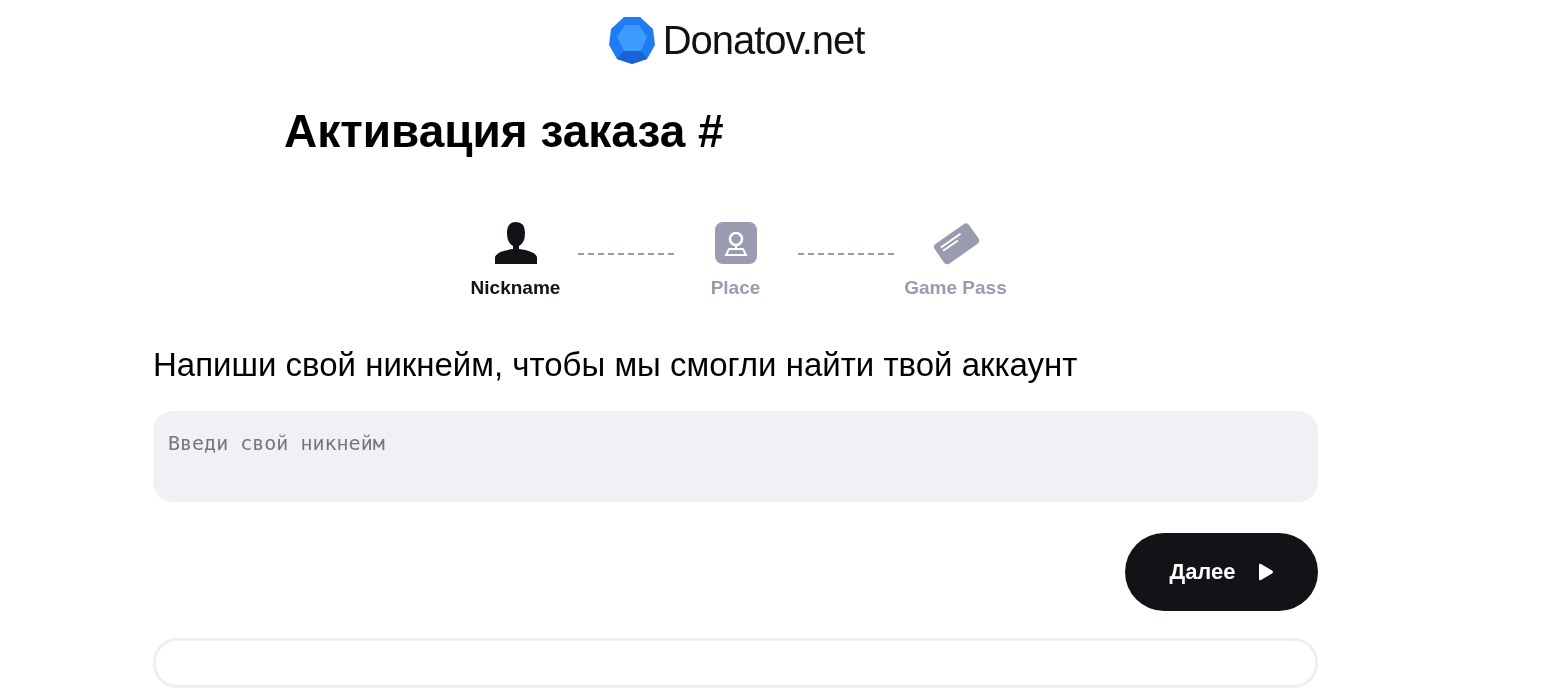 Image resolution: width=1565 pixels, height=688 pixels. What do you see at coordinates (515, 288) in the screenshot?
I see `step-label: Nickname` at bounding box center [515, 288].